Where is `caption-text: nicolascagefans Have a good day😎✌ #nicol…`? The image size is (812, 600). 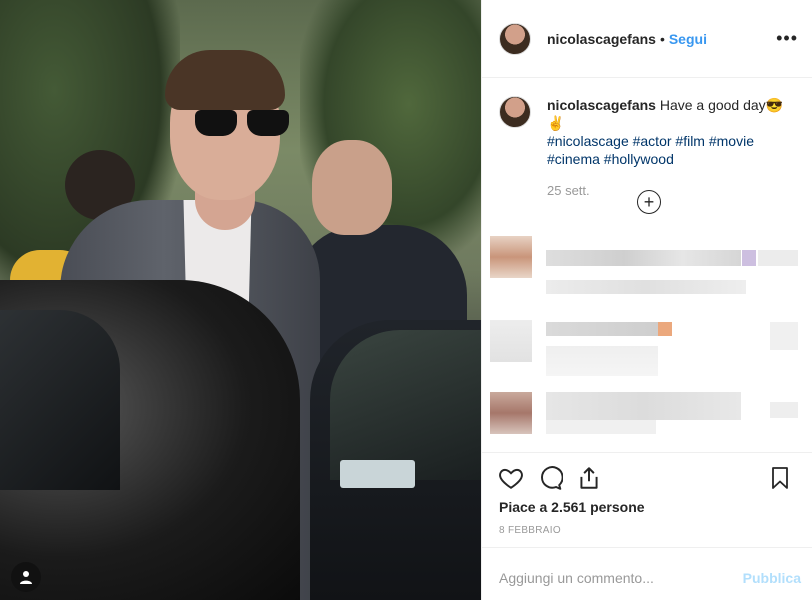
caption-text: nicolascagefans Have a good day😎✌ #nicol… is located at coordinates (671, 148).